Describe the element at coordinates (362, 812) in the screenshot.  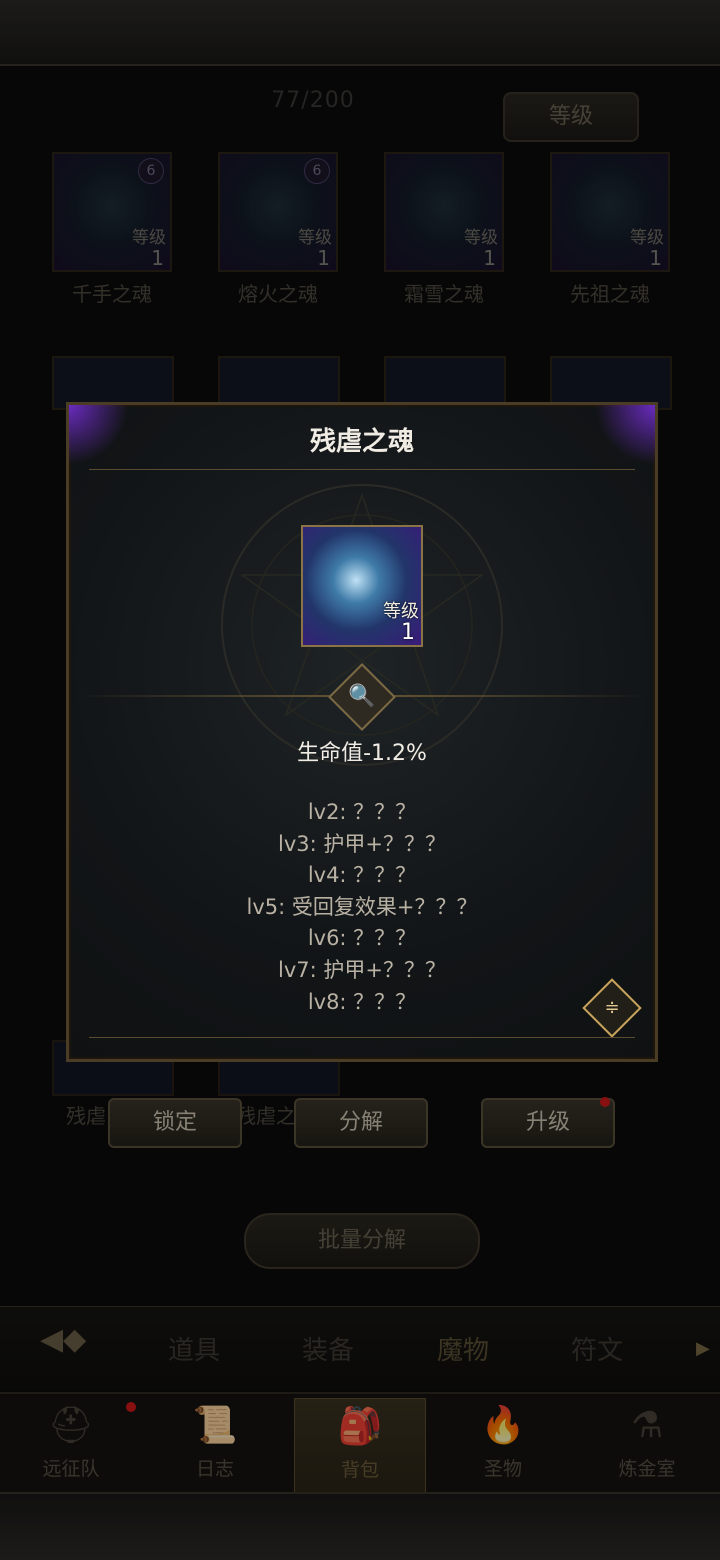
I see `level-effect: lv2: ？？？` at that location.